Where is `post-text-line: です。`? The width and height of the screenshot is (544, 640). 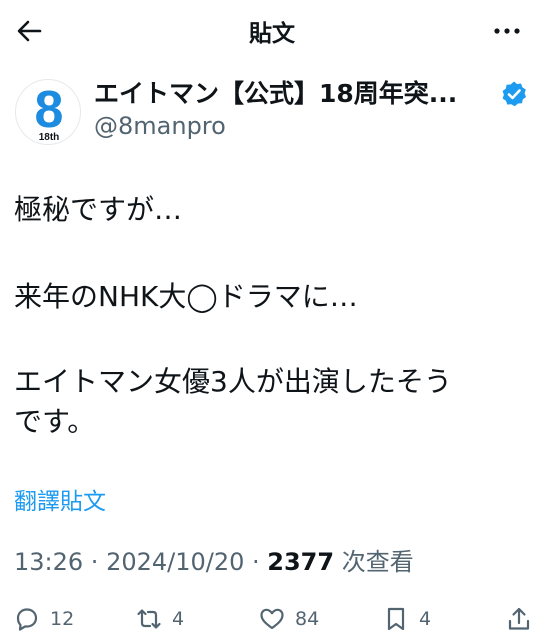 post-text-line: です。 is located at coordinates (55, 421).